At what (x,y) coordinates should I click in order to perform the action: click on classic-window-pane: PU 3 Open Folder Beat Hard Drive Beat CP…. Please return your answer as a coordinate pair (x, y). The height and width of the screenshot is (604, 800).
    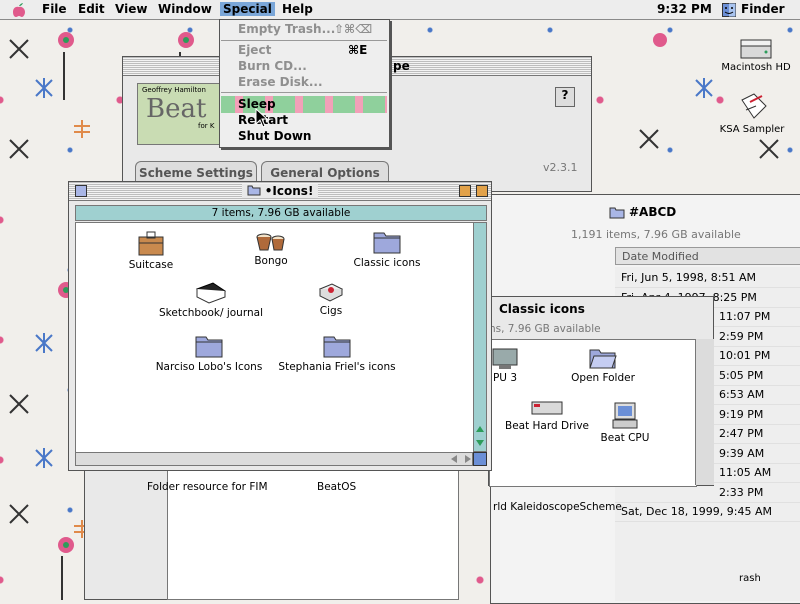
    Looking at the image, I should click on (593, 413).